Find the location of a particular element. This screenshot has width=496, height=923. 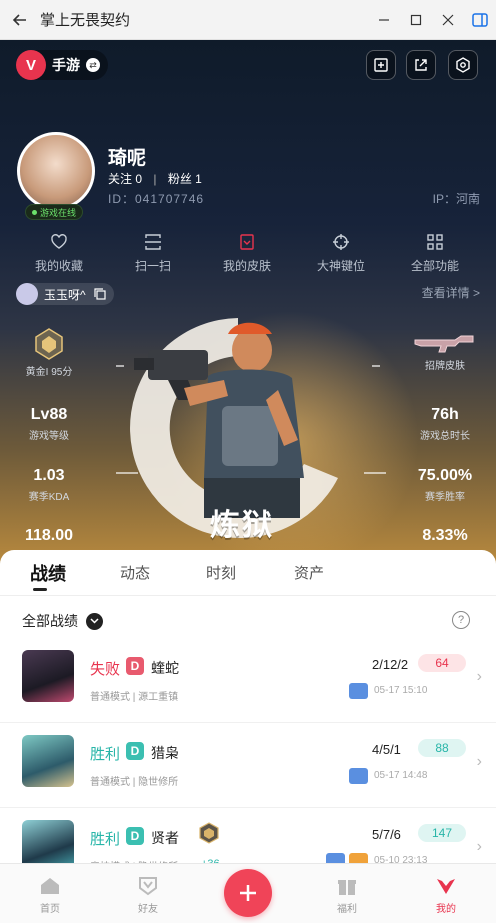

share-icon is located at coordinates (421, 65).